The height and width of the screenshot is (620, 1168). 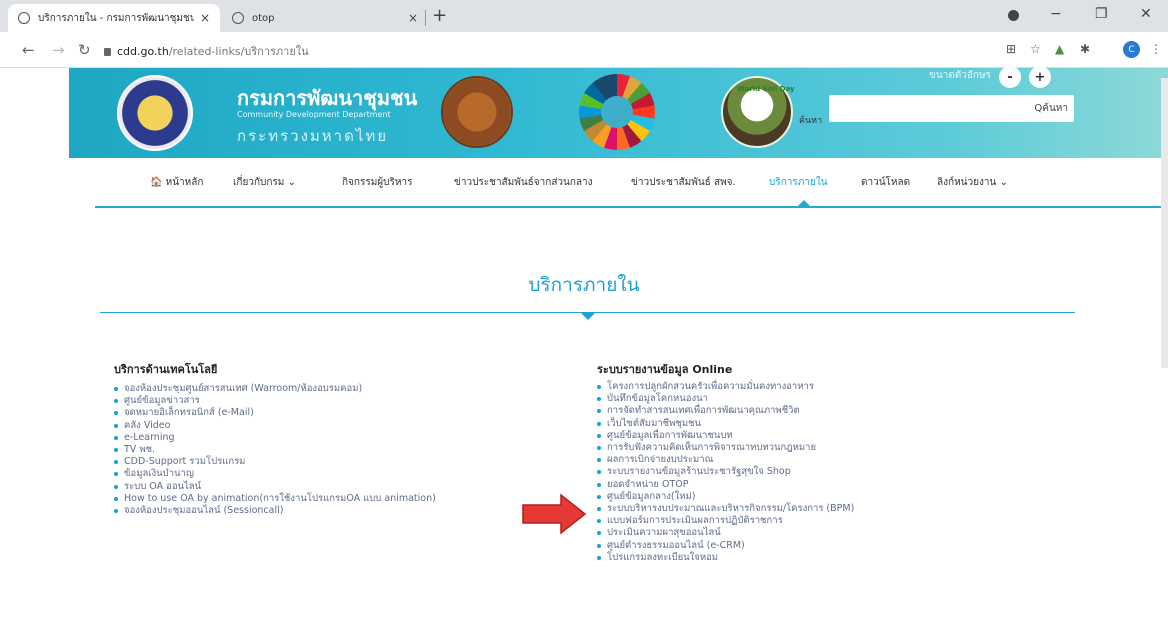 What do you see at coordinates (1101, 14) in the screenshot?
I see `maximize-button: ❐` at bounding box center [1101, 14].